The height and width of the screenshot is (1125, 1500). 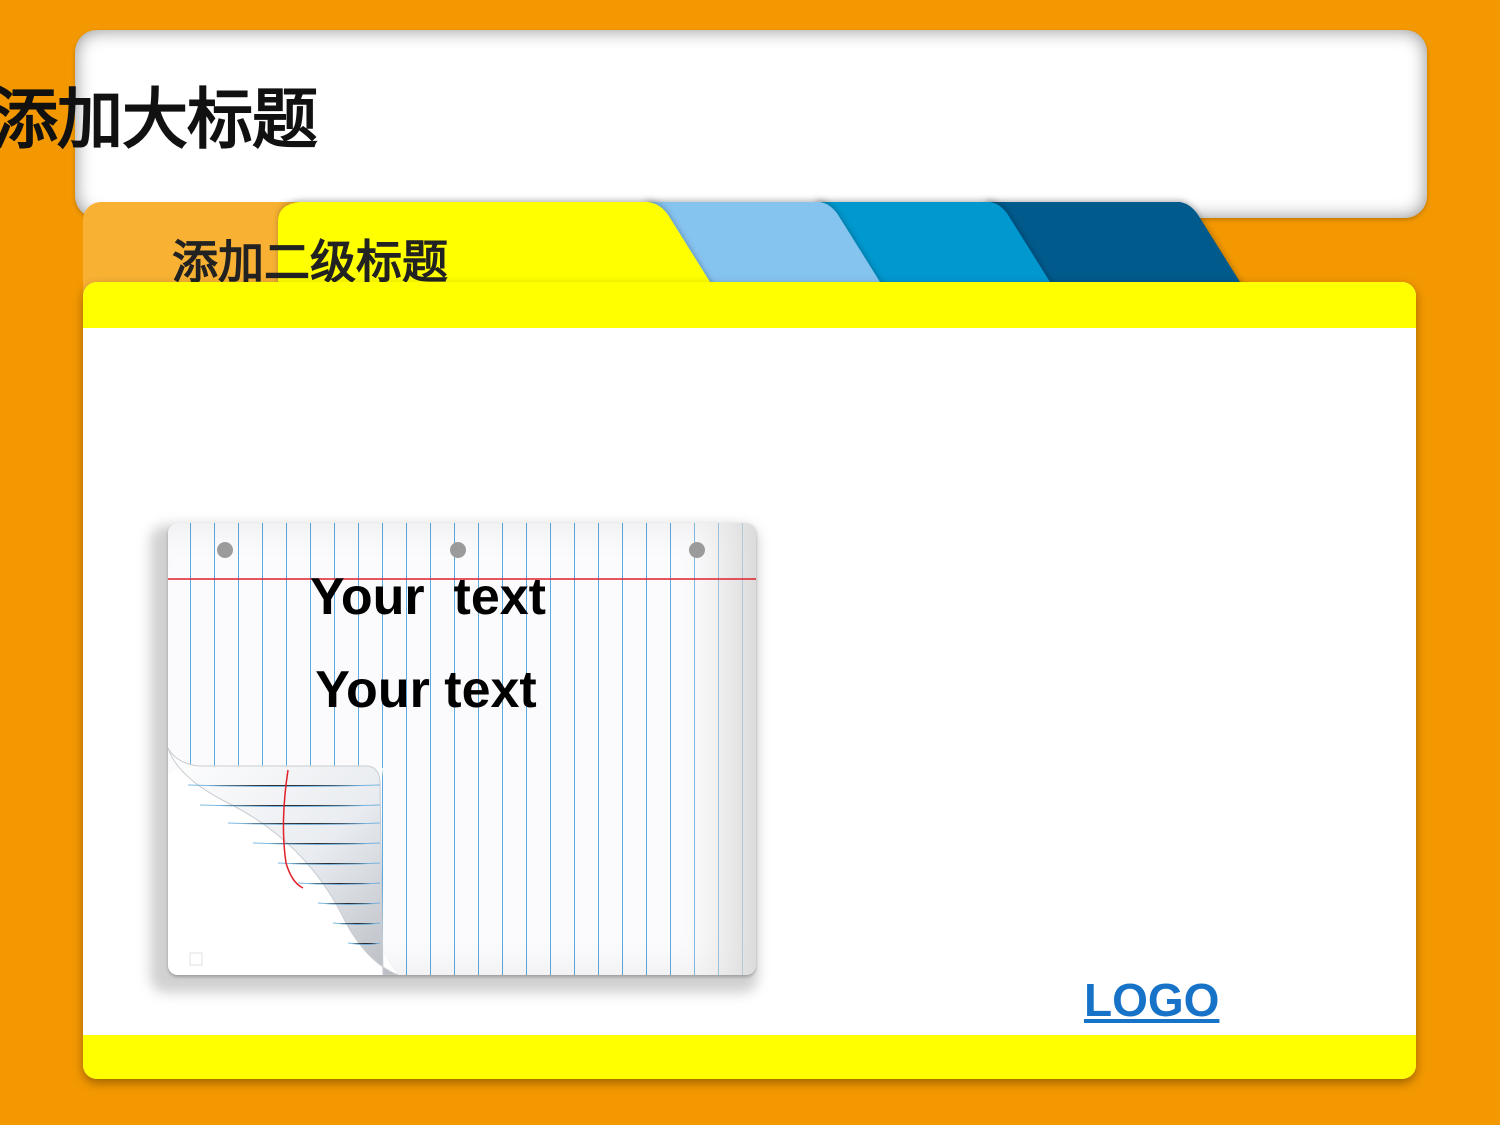 I want to click on paper-text-line-1: Your text, so click(x=445, y=597).